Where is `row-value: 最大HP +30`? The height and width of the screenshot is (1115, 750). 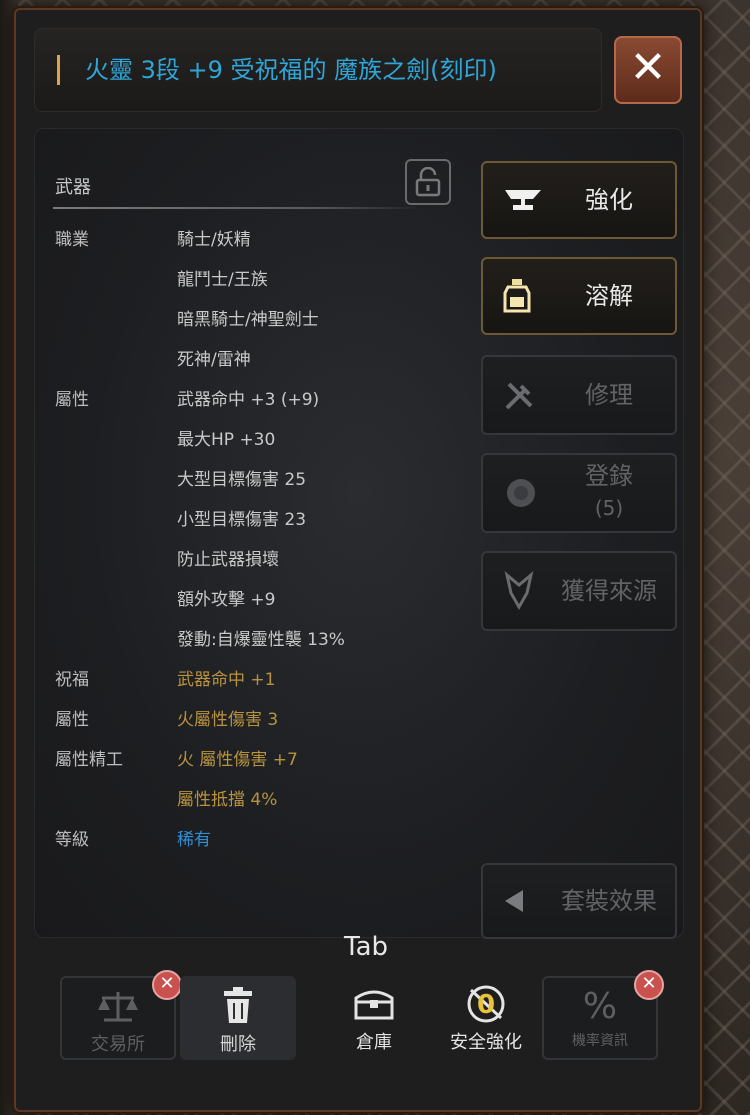
row-value: 最大HP +30 is located at coordinates (226, 440).